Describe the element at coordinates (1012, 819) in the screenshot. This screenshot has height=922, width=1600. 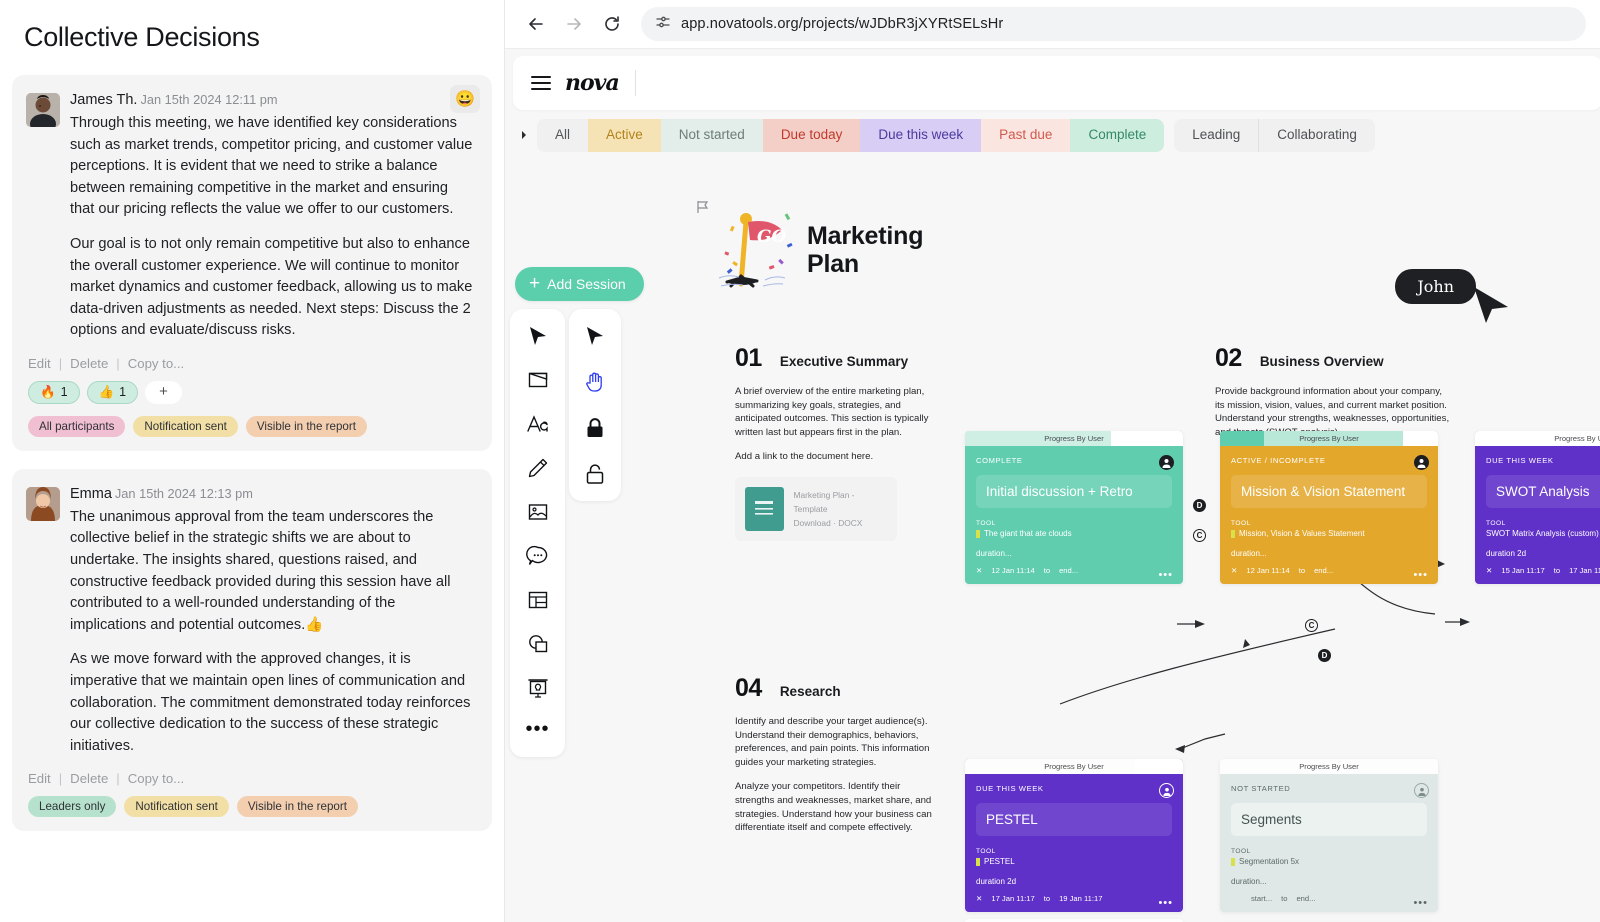
I see `task-name: PESTEL` at that location.